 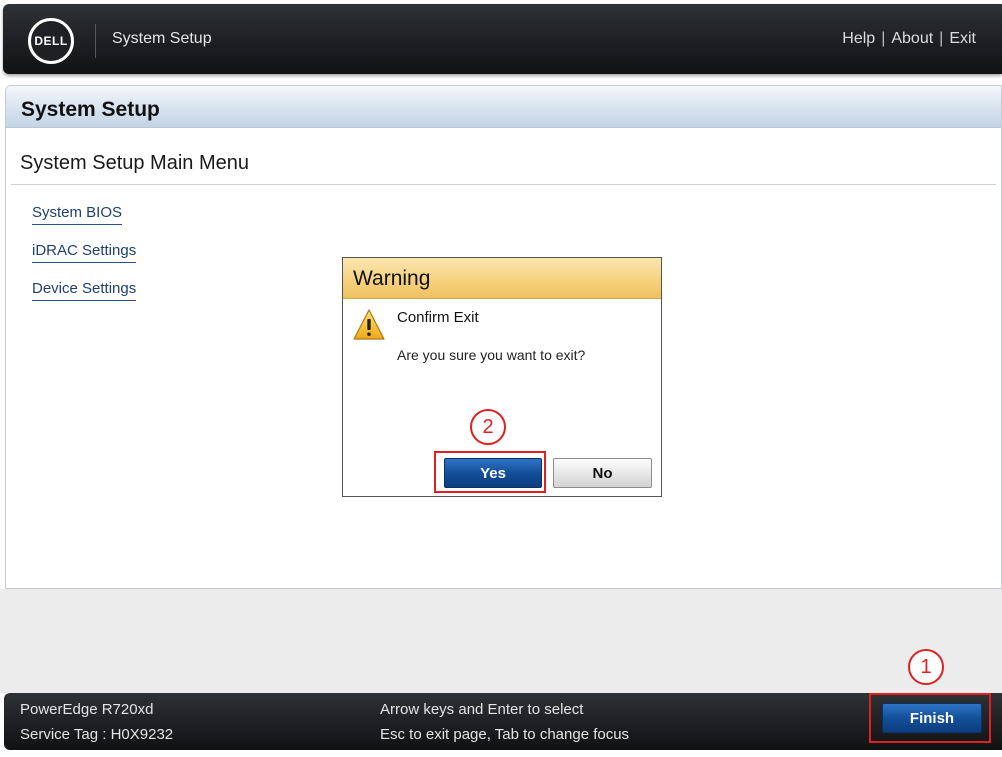 I want to click on step-badge-1: 1, so click(x=926, y=667).